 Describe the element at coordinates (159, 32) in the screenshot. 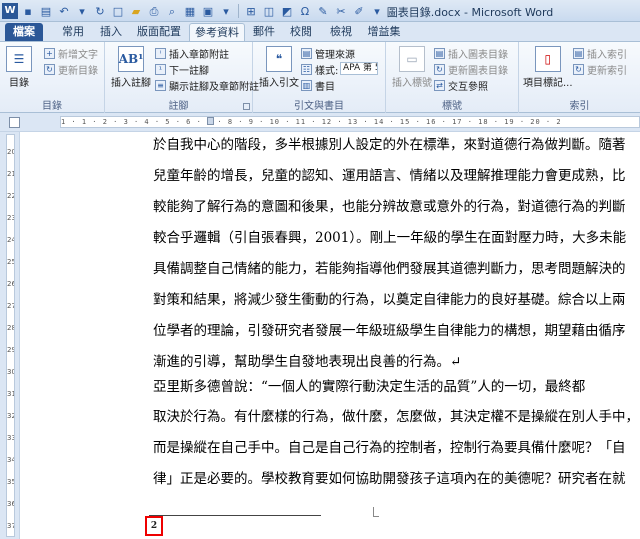

I see `tab-page-layout: 版面配置` at that location.